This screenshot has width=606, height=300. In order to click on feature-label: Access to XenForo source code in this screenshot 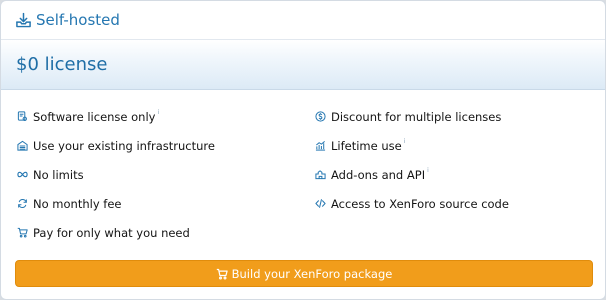, I will do `click(420, 203)`.